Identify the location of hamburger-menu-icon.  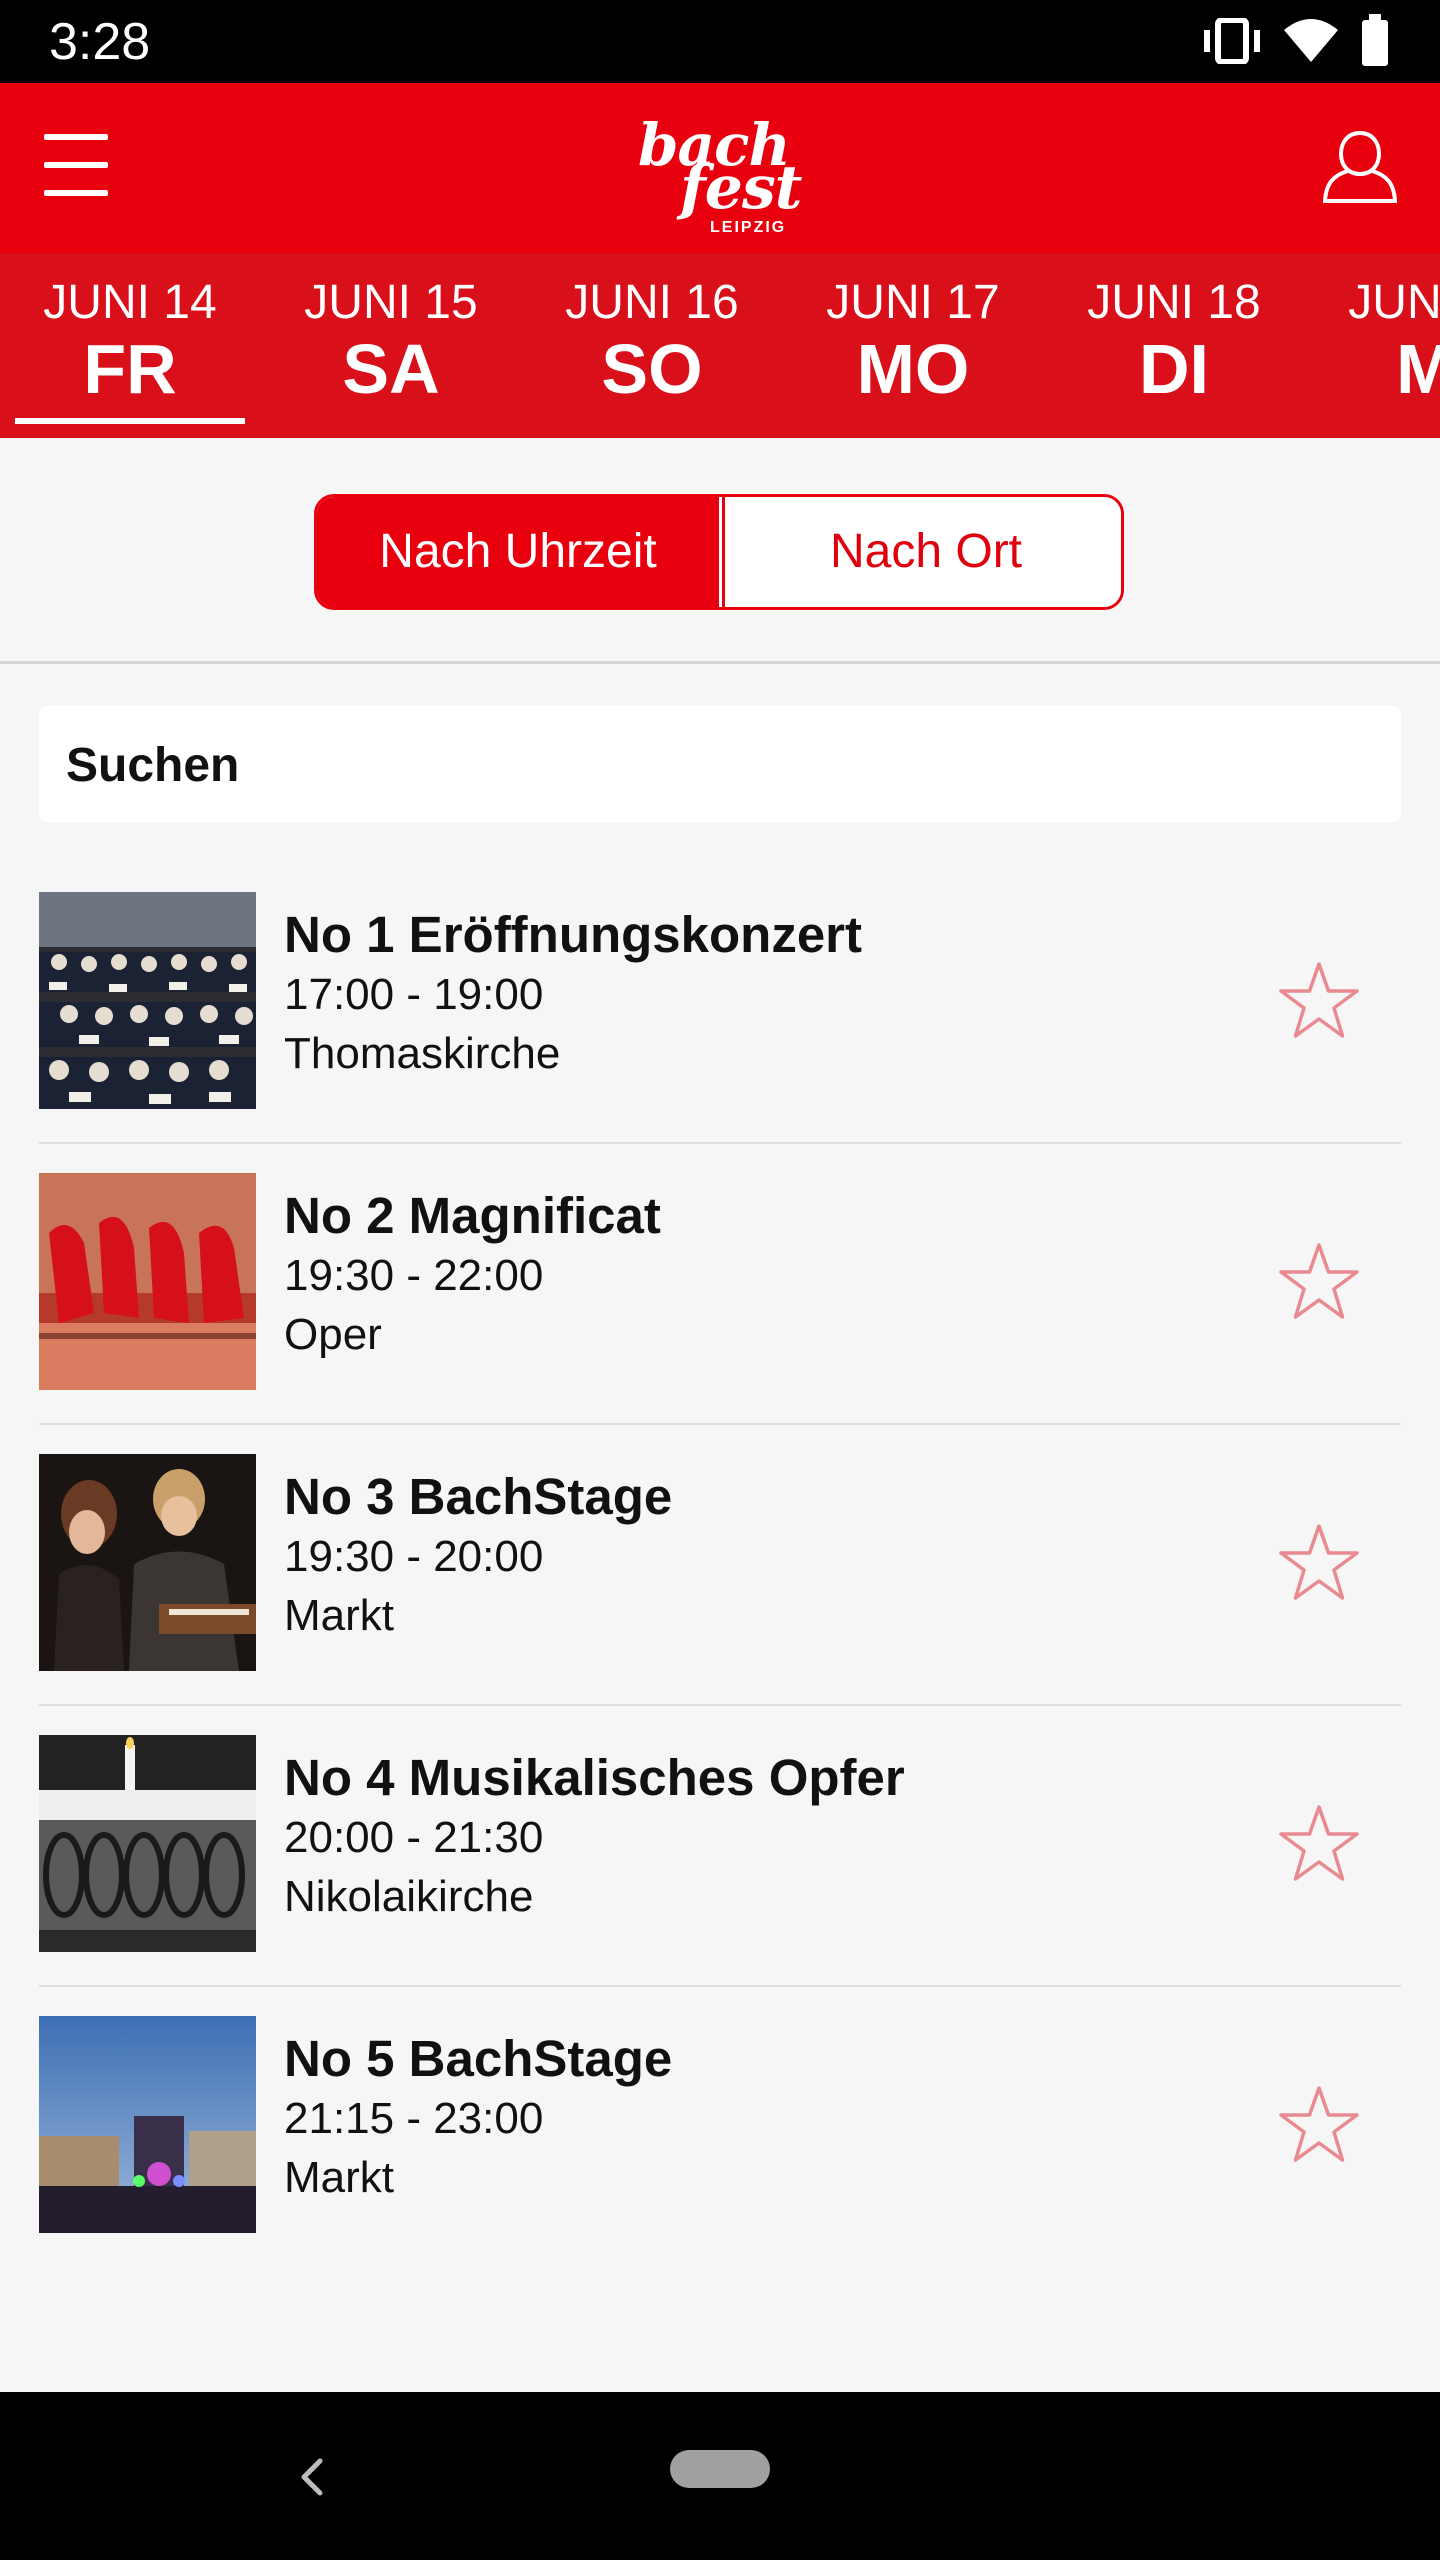
(76, 137).